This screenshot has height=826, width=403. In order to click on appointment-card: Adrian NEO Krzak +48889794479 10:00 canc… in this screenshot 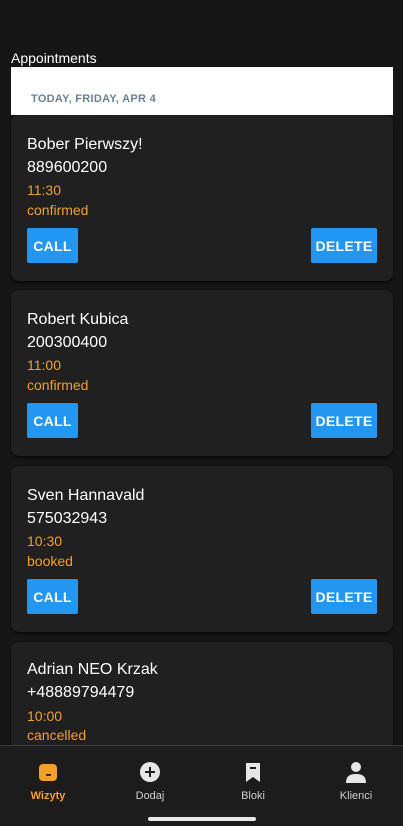, I will do `click(202, 693)`.